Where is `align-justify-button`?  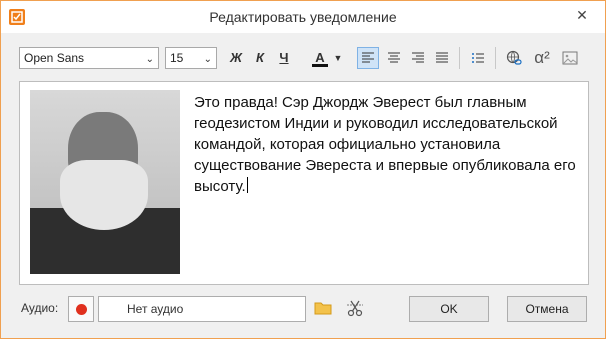 align-justify-button is located at coordinates (442, 58).